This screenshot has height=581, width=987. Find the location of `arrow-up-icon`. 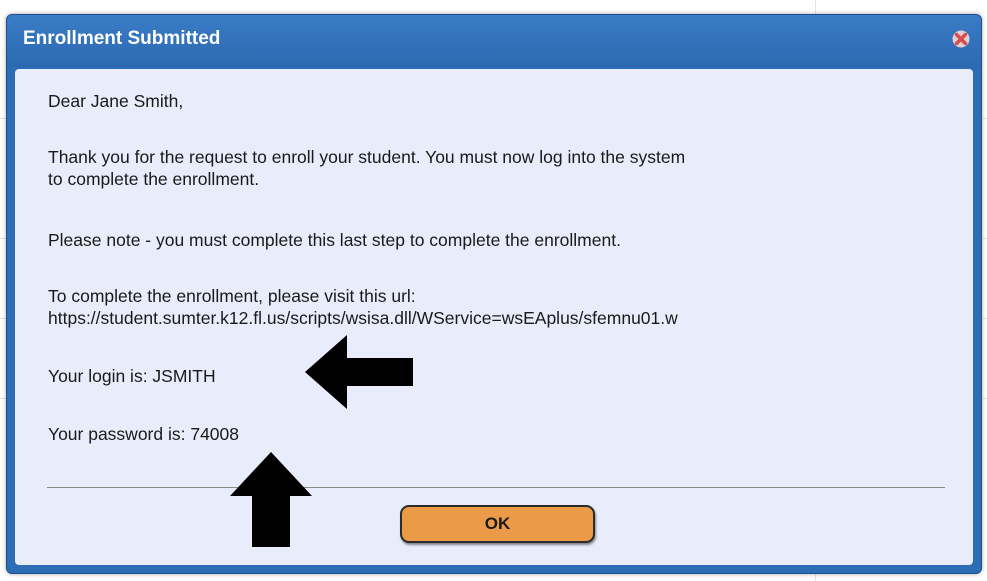

arrow-up-icon is located at coordinates (271, 499).